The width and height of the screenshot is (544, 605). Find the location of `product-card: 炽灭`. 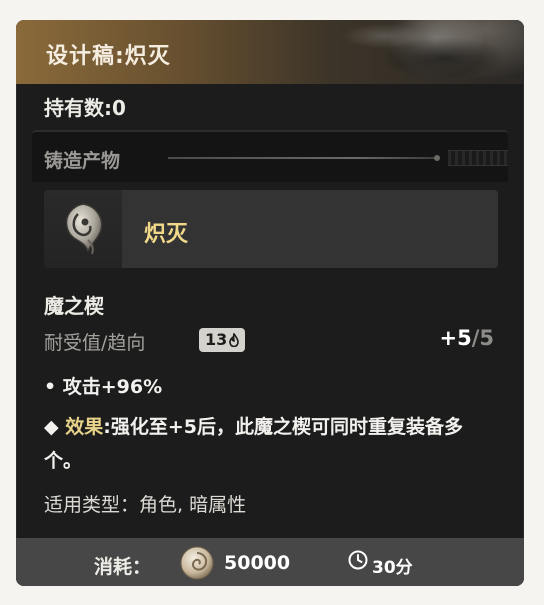

product-card: 炽灭 is located at coordinates (271, 229).